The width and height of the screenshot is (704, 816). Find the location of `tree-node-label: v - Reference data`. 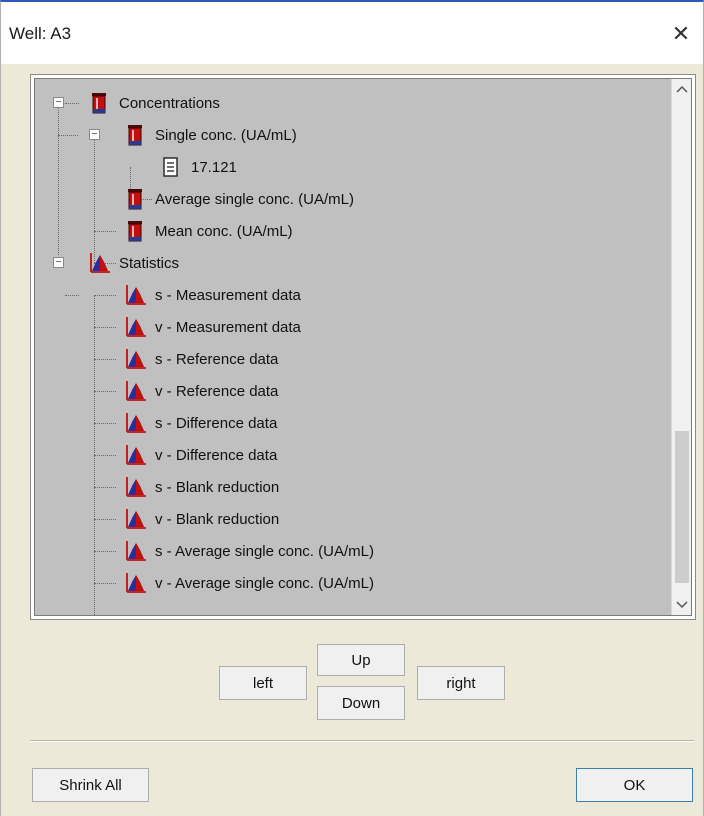

tree-node-label: v - Reference data is located at coordinates (217, 391).